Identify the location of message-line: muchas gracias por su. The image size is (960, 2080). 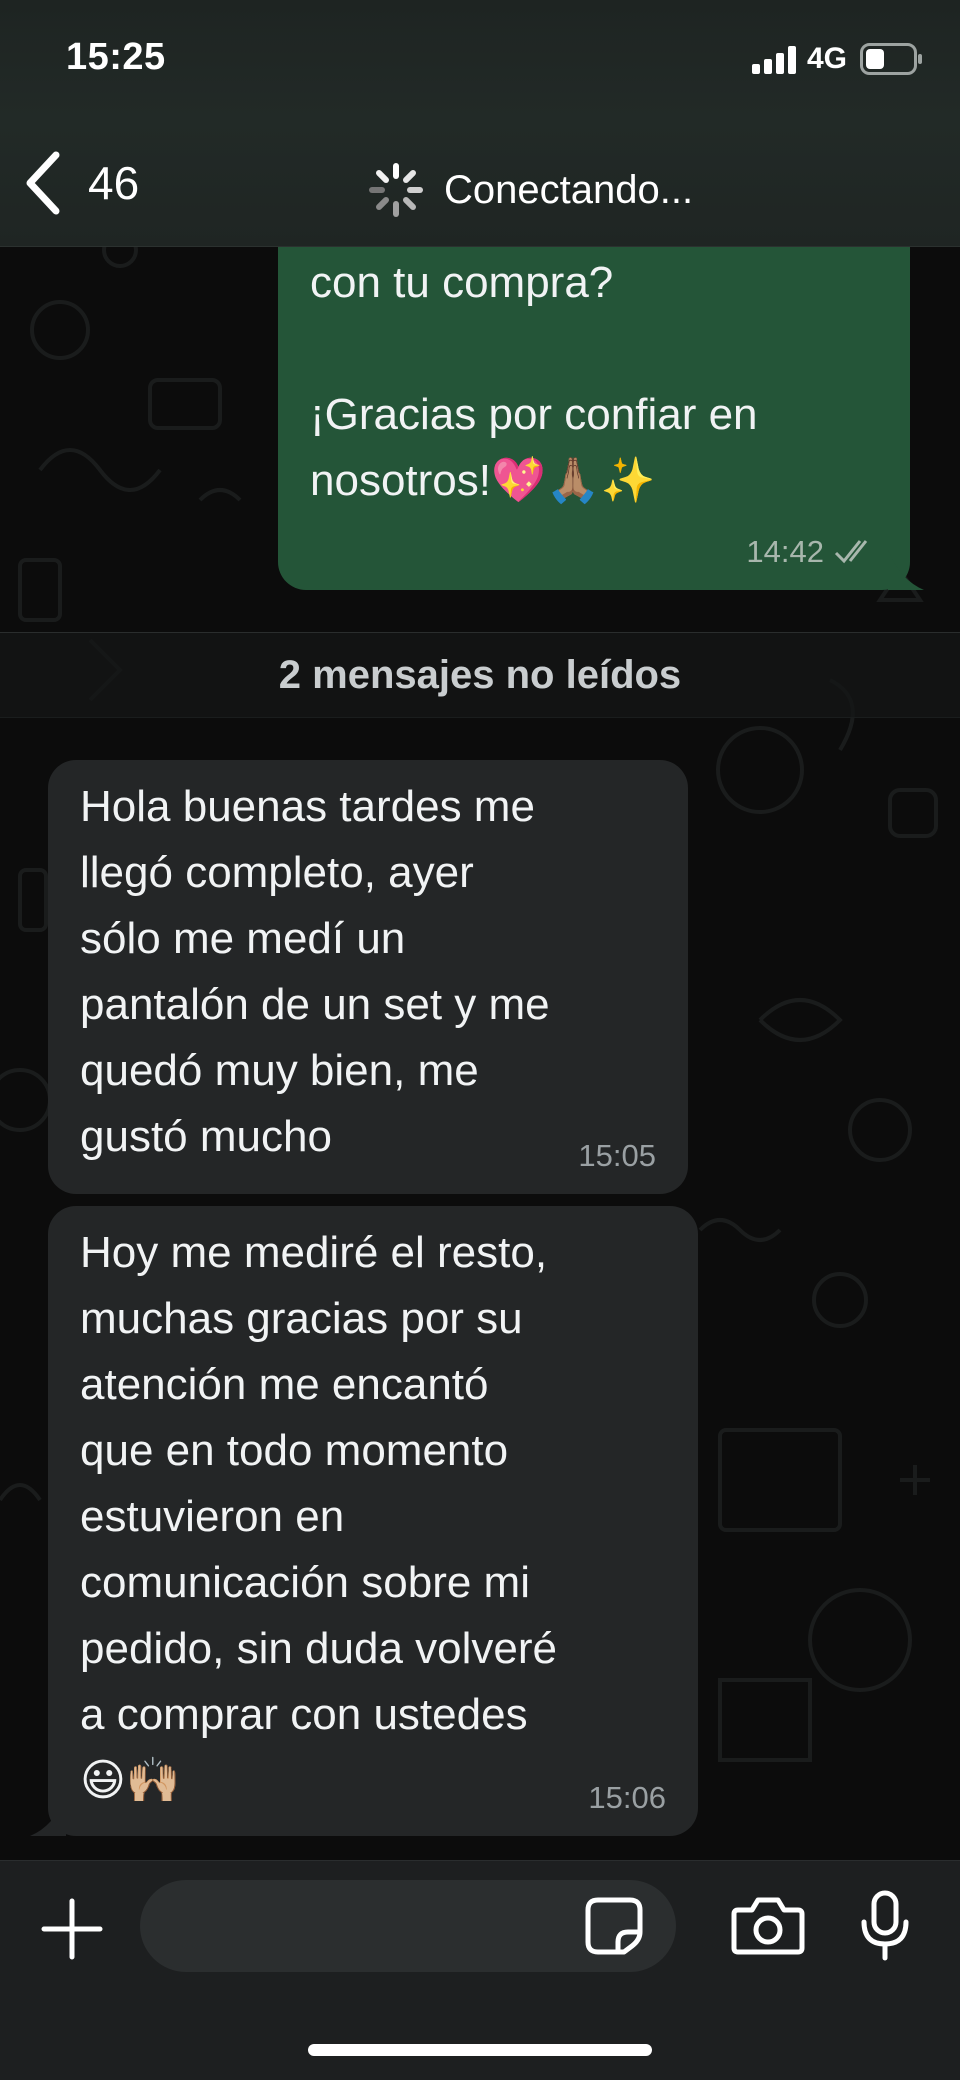
(301, 1318).